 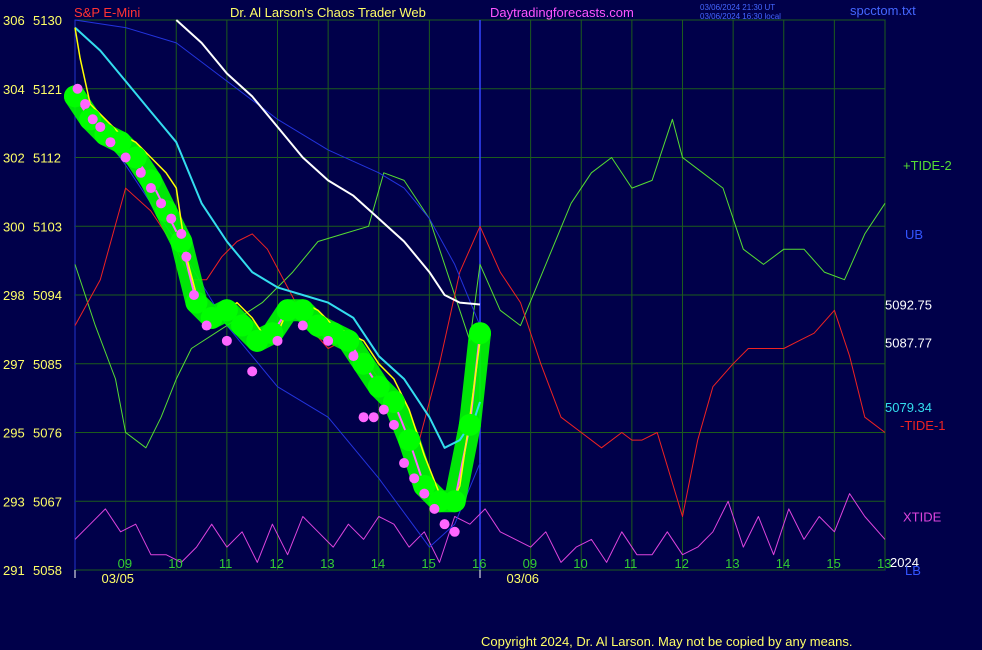 What do you see at coordinates (914, 234) in the screenshot?
I see `right-label-ub: UB` at bounding box center [914, 234].